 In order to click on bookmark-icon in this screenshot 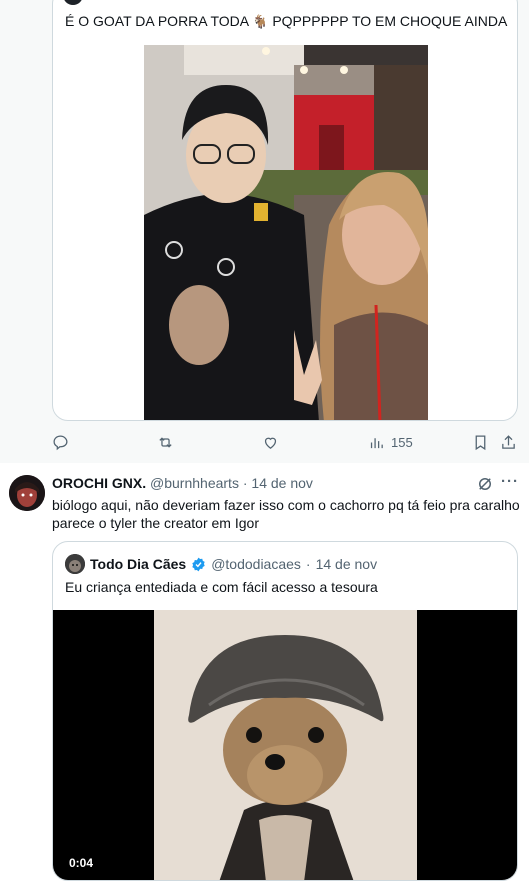, I will do `click(480, 442)`.